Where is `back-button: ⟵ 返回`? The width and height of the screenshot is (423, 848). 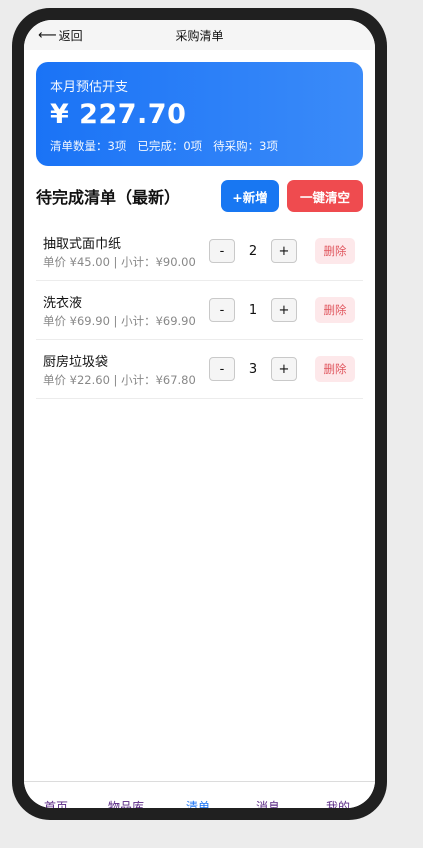 back-button: ⟵ 返回 is located at coordinates (60, 35).